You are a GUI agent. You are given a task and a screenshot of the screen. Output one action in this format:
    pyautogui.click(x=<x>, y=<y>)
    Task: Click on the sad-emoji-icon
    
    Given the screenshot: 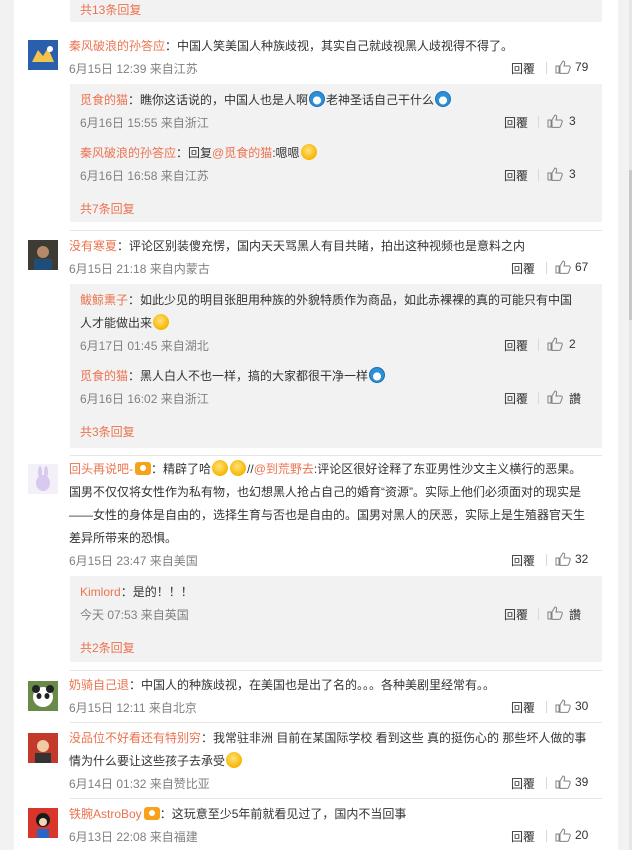 What is the action you would take?
    pyautogui.click(x=234, y=760)
    